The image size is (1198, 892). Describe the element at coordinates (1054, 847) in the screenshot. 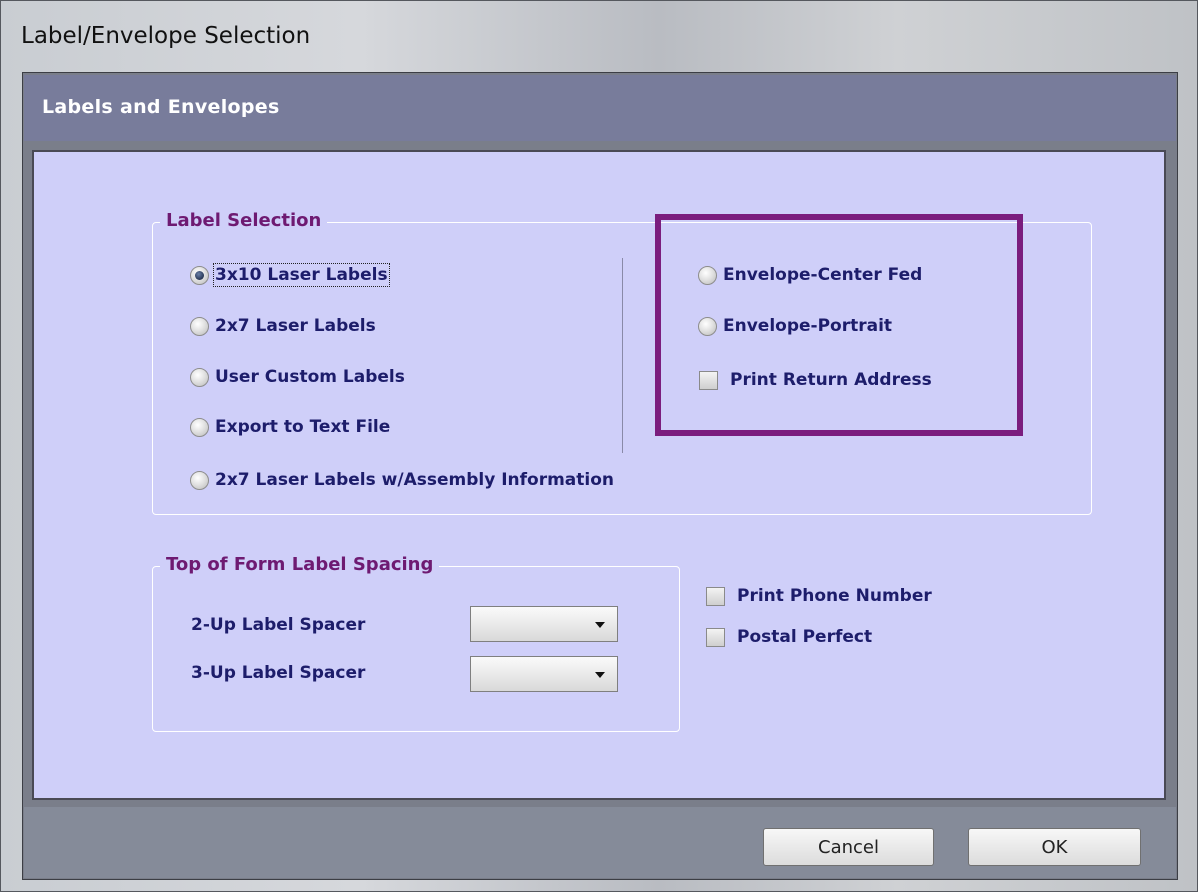

I see `ok-button: OK` at that location.